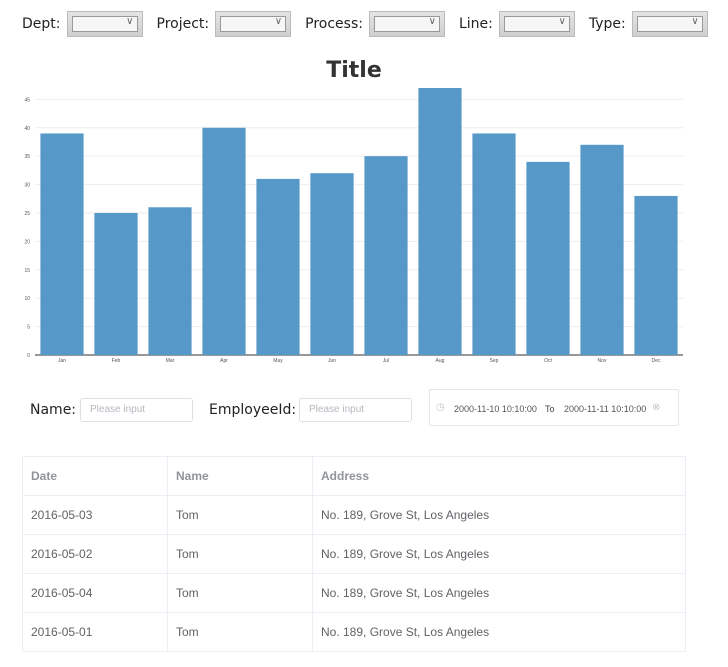  Describe the element at coordinates (253, 24) in the screenshot. I see `project-select: ∨` at that location.